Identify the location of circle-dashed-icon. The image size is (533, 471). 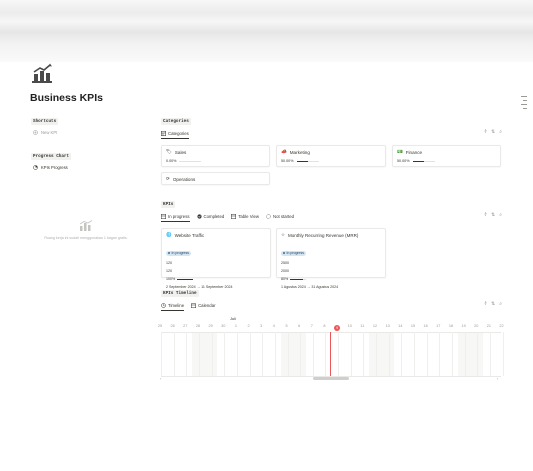
(268, 216).